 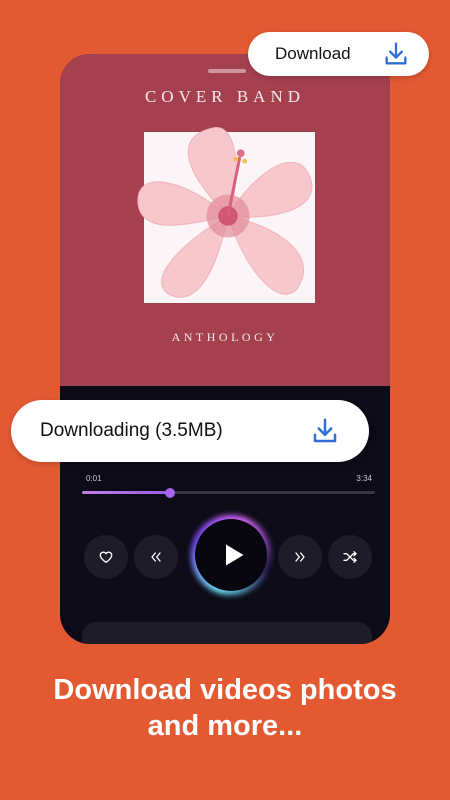 I want to click on progress-fill, so click(x=126, y=492).